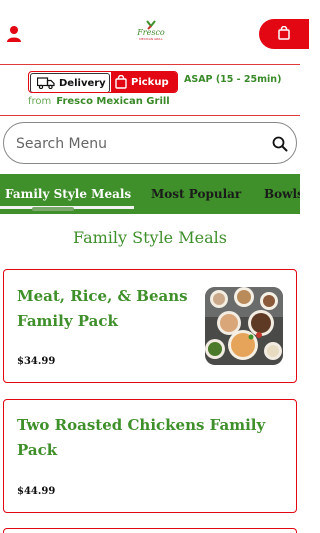  I want to click on section-title: Family Style Meals, so click(150, 237).